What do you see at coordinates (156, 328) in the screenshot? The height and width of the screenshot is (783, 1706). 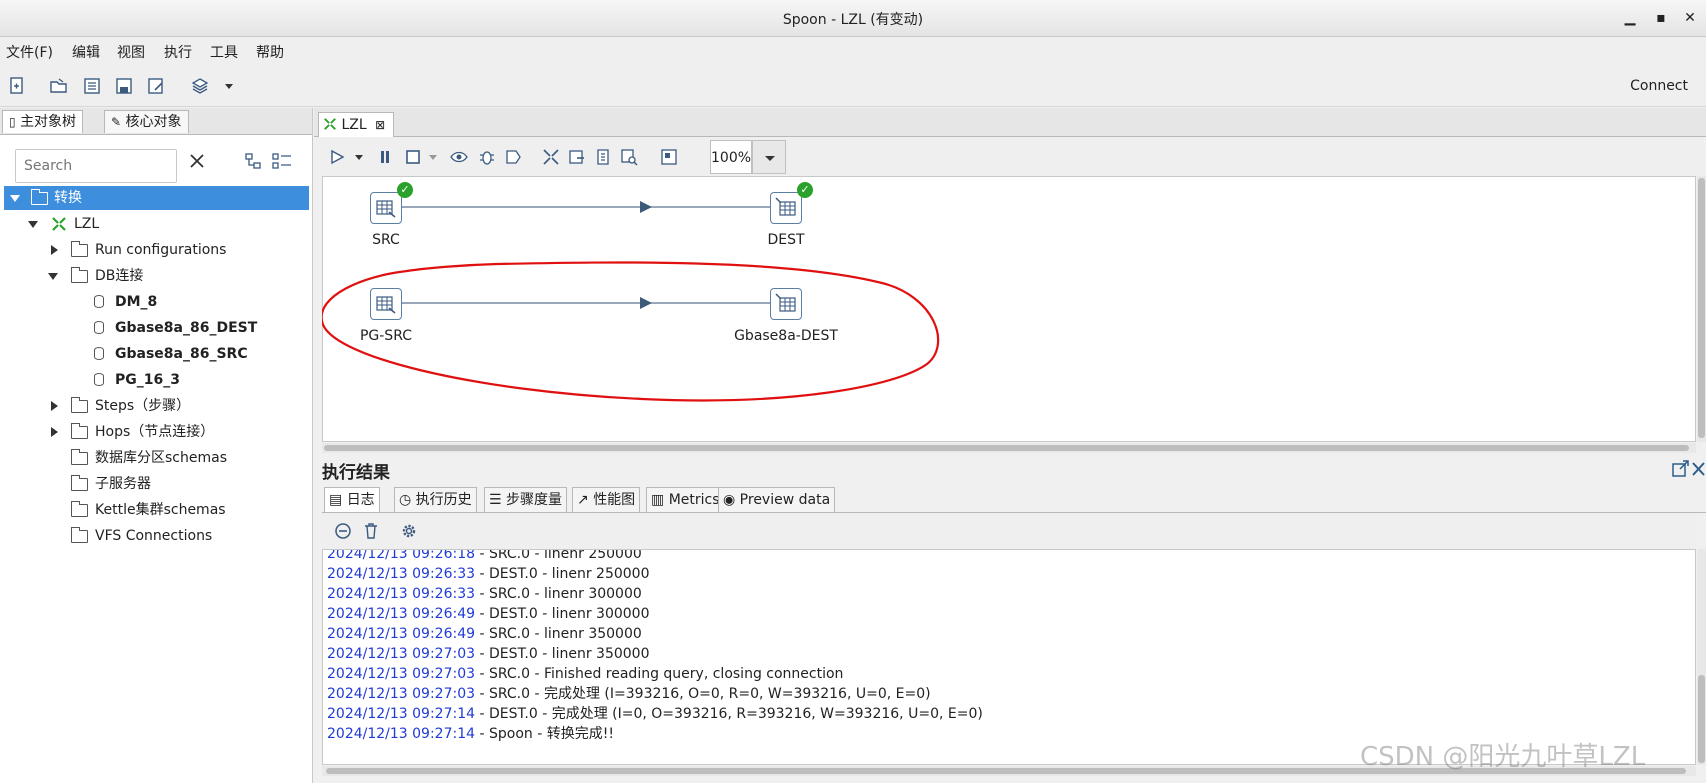 I see `tree-item-db-gbase-dest: Gbase8a_86_DEST` at bounding box center [156, 328].